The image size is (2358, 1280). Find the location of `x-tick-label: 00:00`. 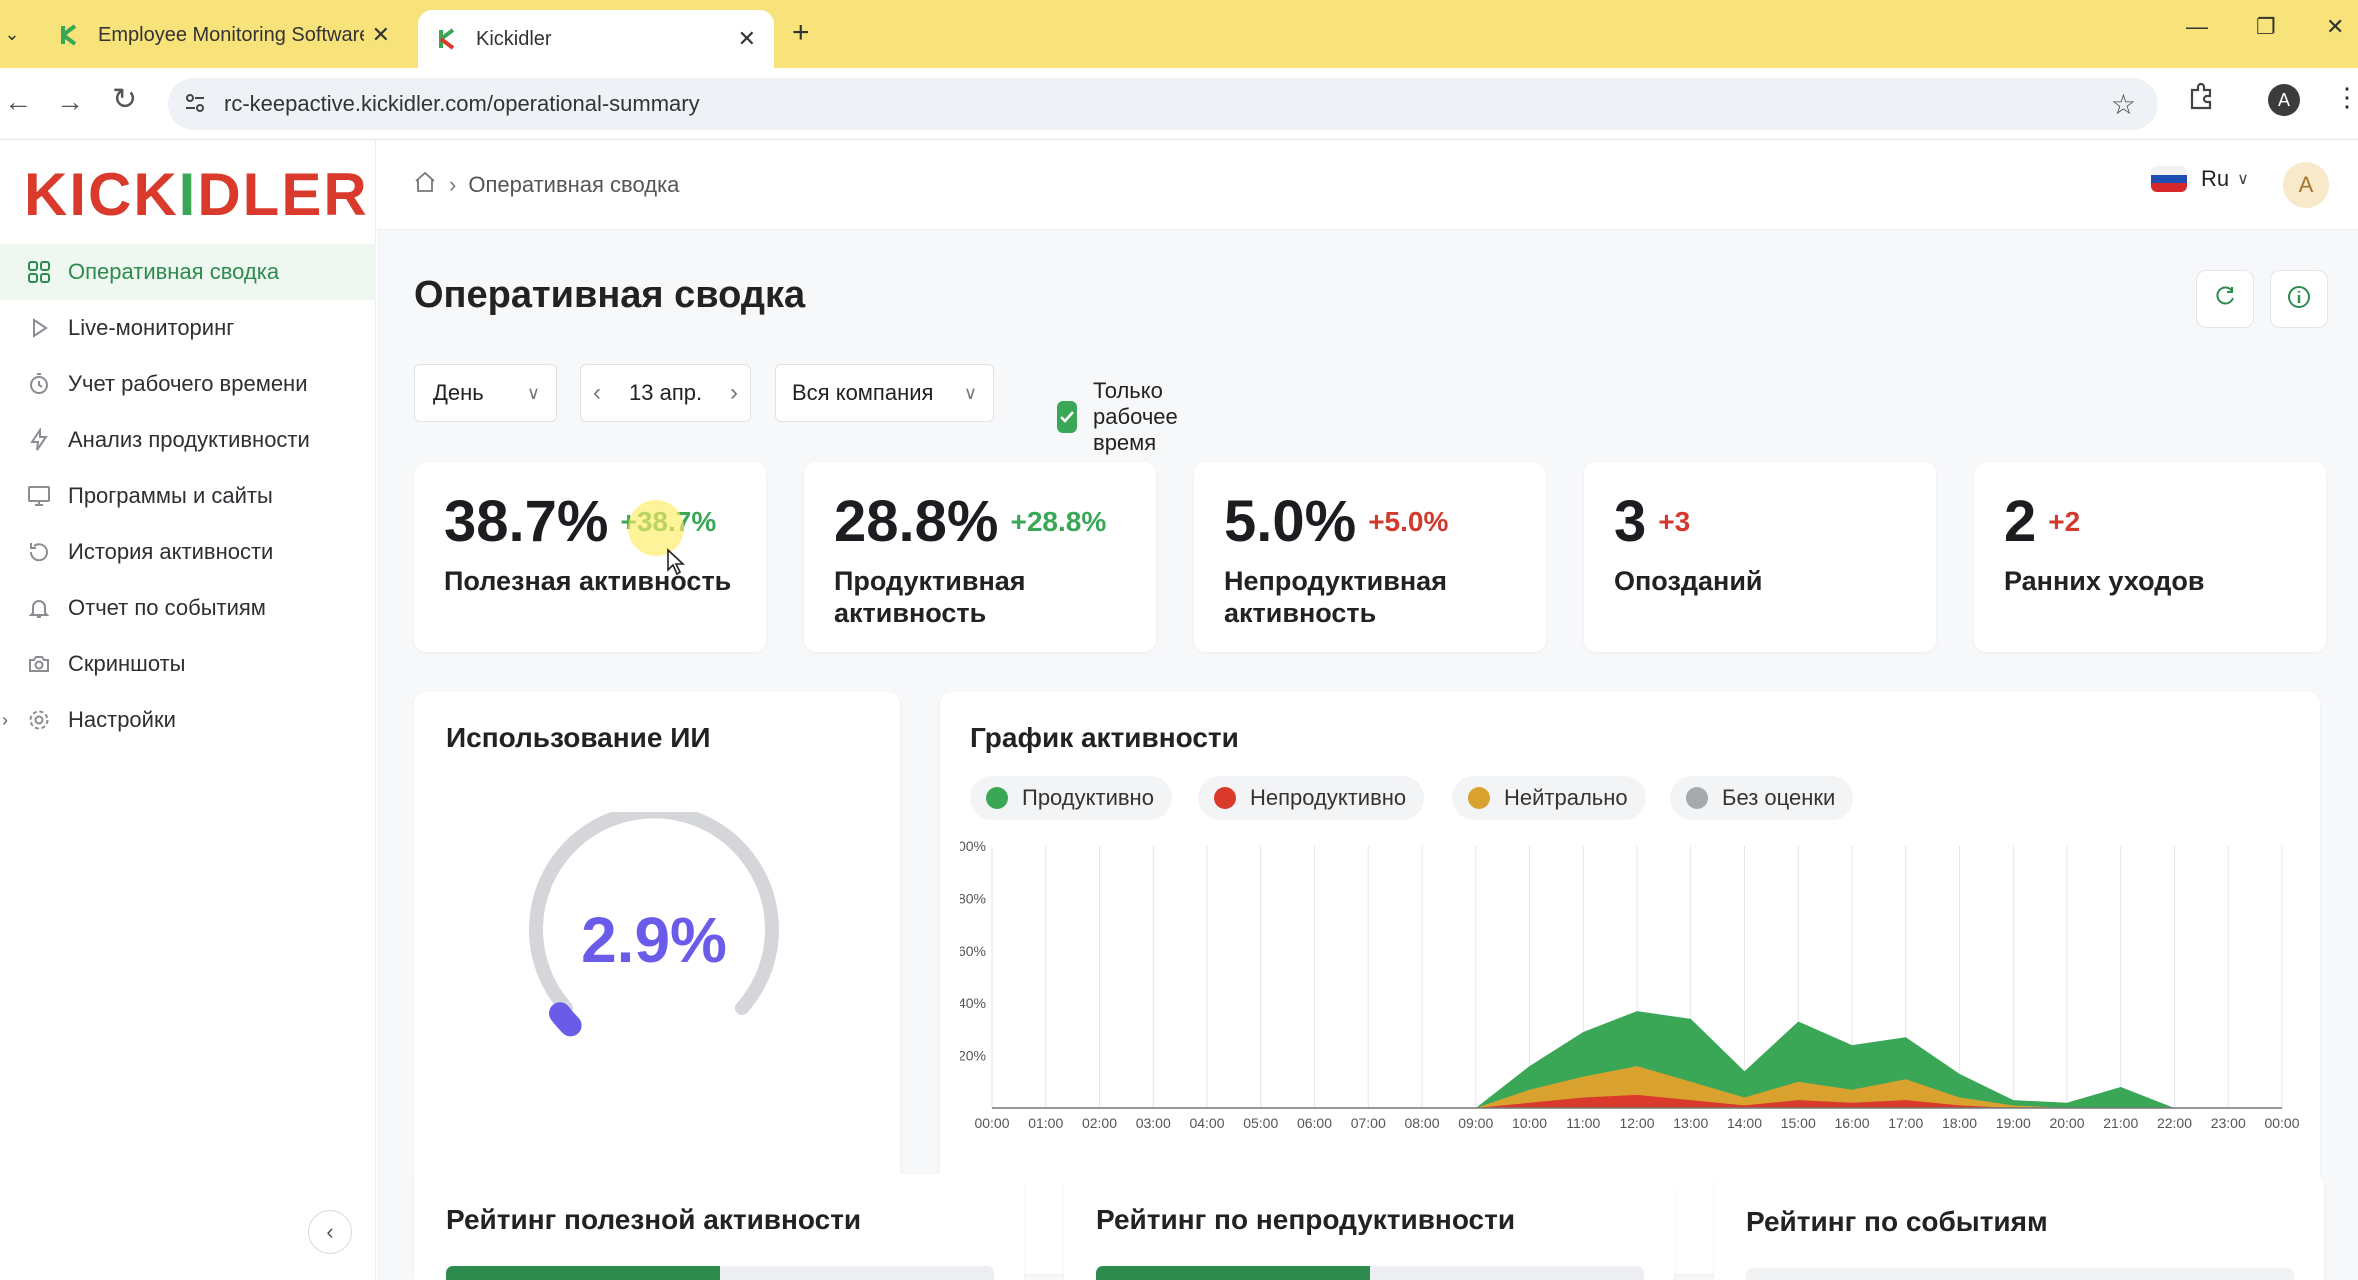

x-tick-label: 00:00 is located at coordinates (2281, 1123).